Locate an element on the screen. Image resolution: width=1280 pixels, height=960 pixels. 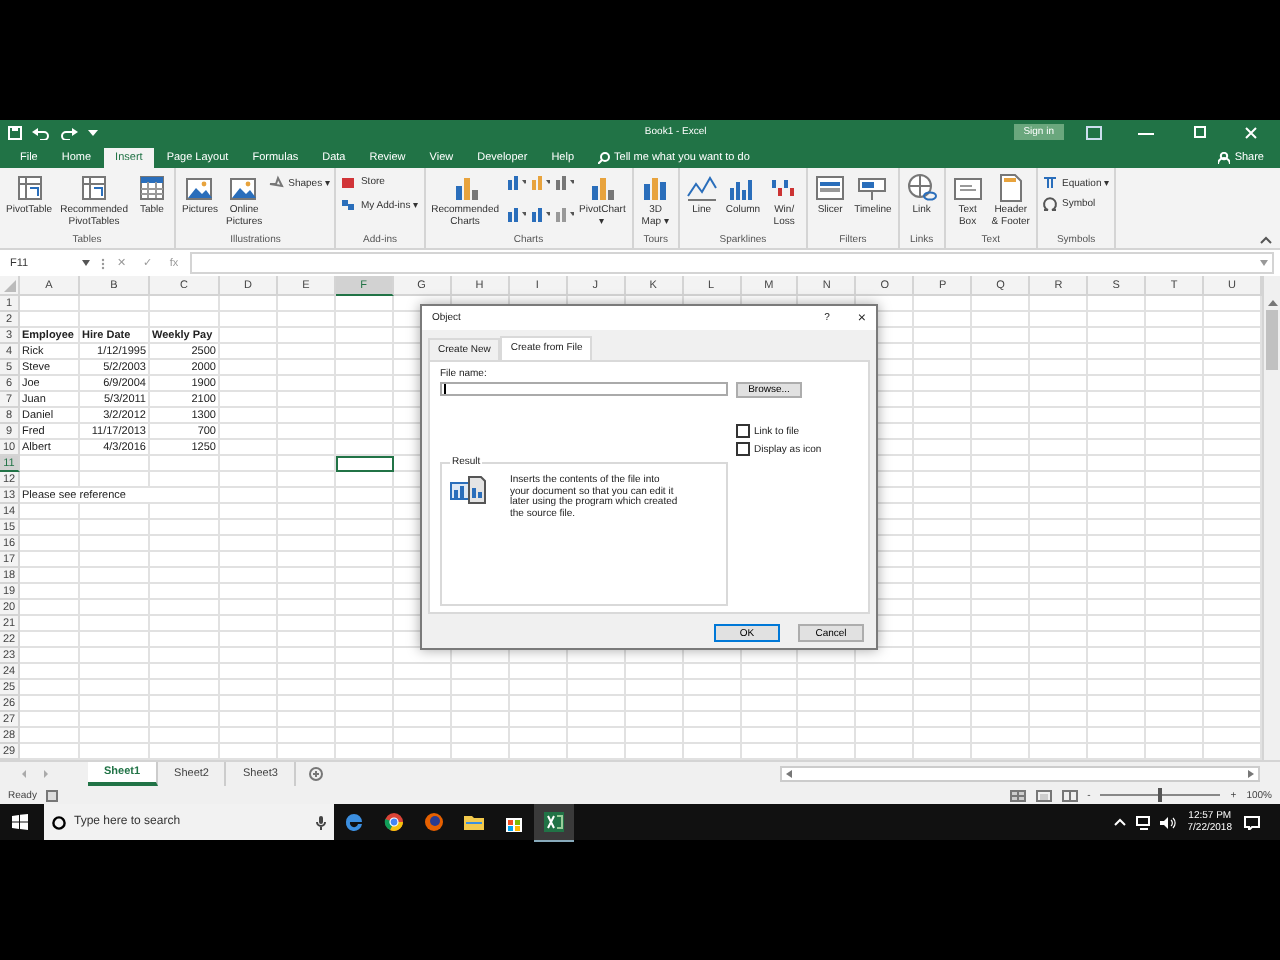
scroll-thumb is located at coordinates (1272, 340).